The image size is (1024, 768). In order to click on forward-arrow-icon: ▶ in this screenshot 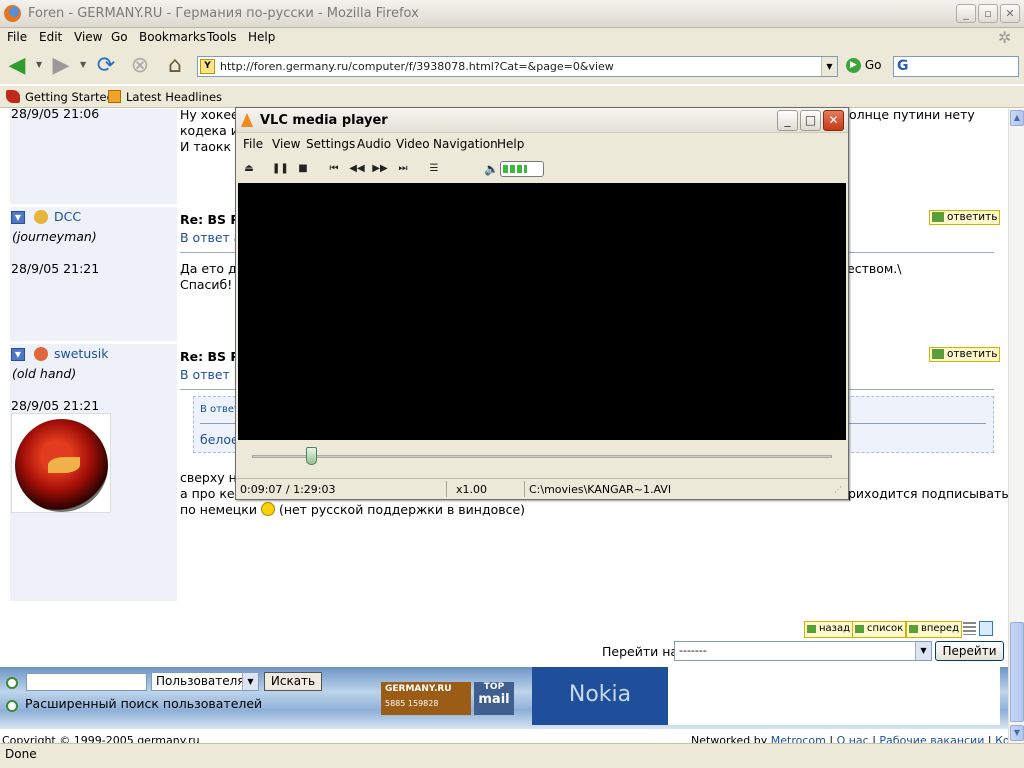, I will do `click(61, 66)`.